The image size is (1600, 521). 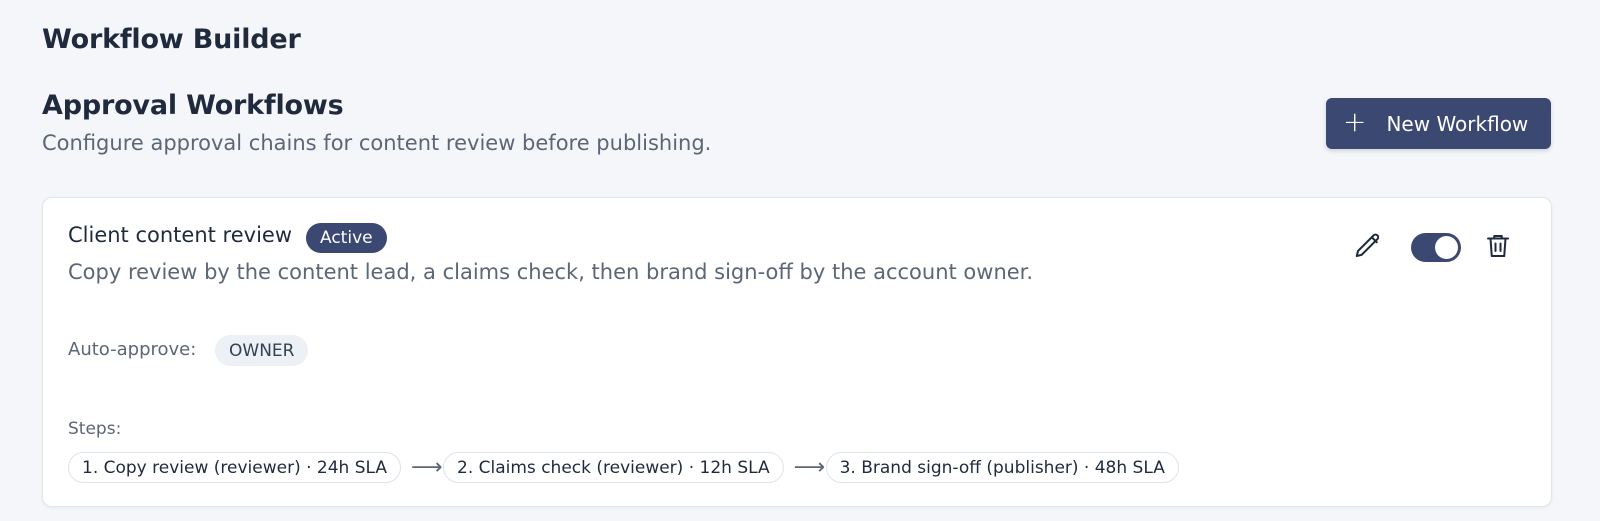 What do you see at coordinates (235, 467) in the screenshot?
I see `step-chip: 1. Copy review (reviewer) · 24h SLA` at bounding box center [235, 467].